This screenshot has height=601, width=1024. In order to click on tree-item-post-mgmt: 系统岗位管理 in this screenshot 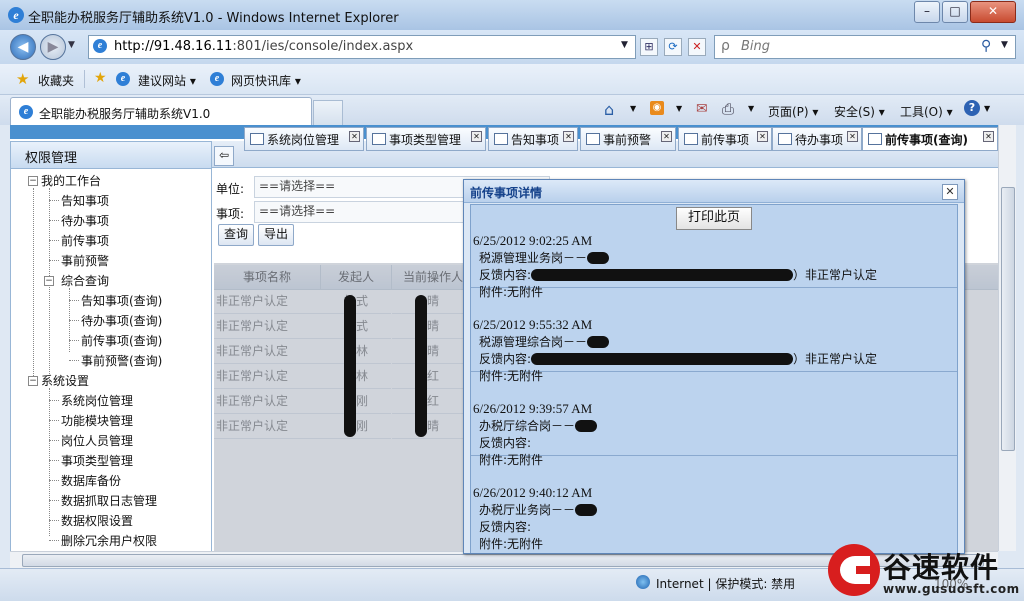, I will do `click(97, 400)`.